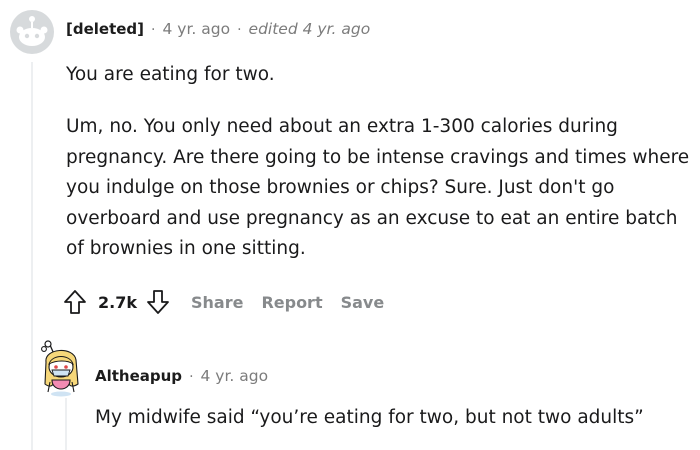 Image resolution: width=700 pixels, height=450 pixels. What do you see at coordinates (66, 424) in the screenshot?
I see `thread-line-reply` at bounding box center [66, 424].